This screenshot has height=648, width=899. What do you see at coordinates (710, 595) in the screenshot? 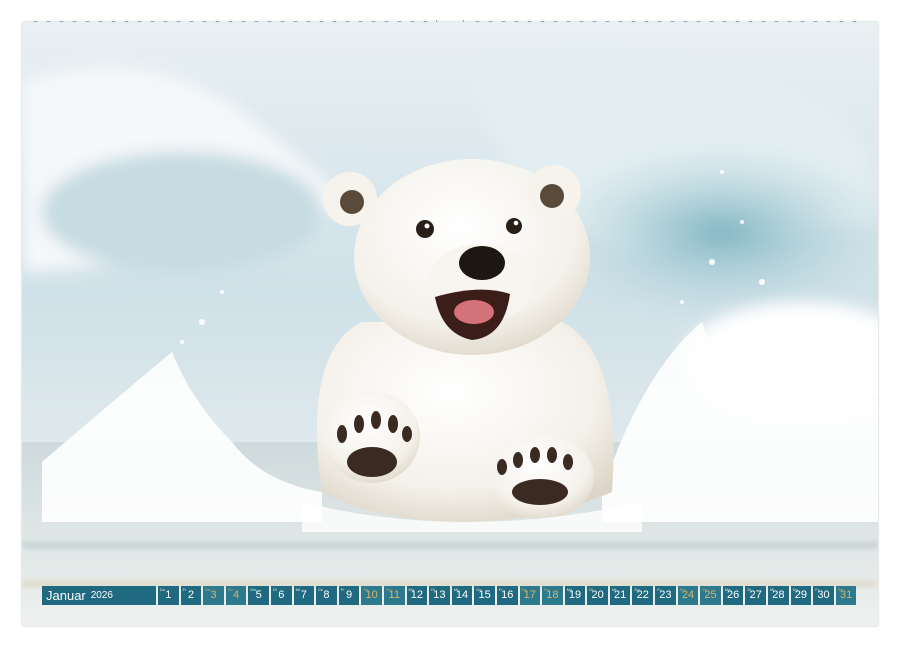
I see `day-cell: So 25` at bounding box center [710, 595].